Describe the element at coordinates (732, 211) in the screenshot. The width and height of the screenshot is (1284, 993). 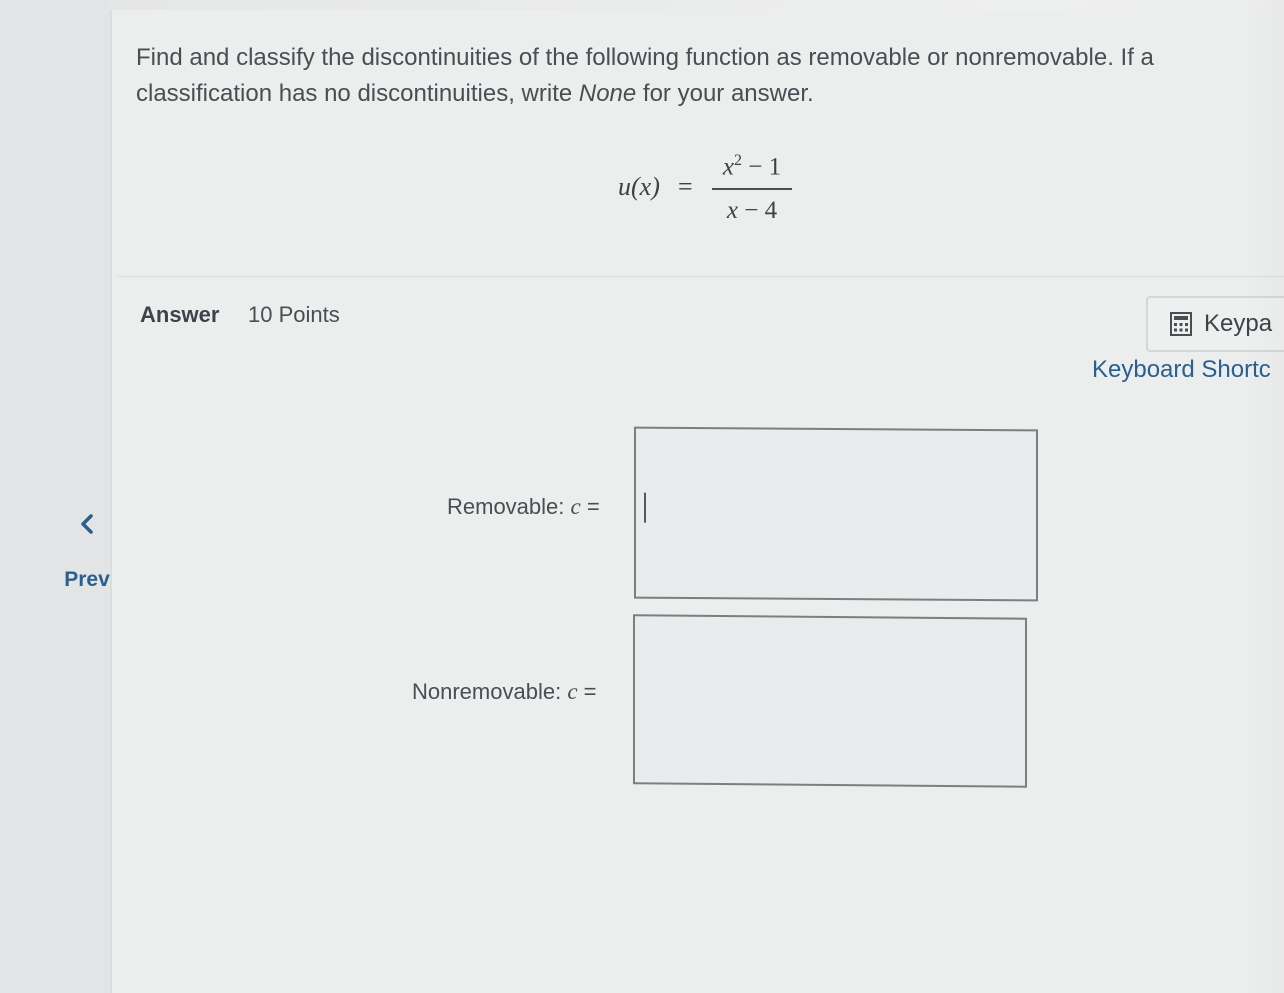
I see `denominator-variable: x` at that location.